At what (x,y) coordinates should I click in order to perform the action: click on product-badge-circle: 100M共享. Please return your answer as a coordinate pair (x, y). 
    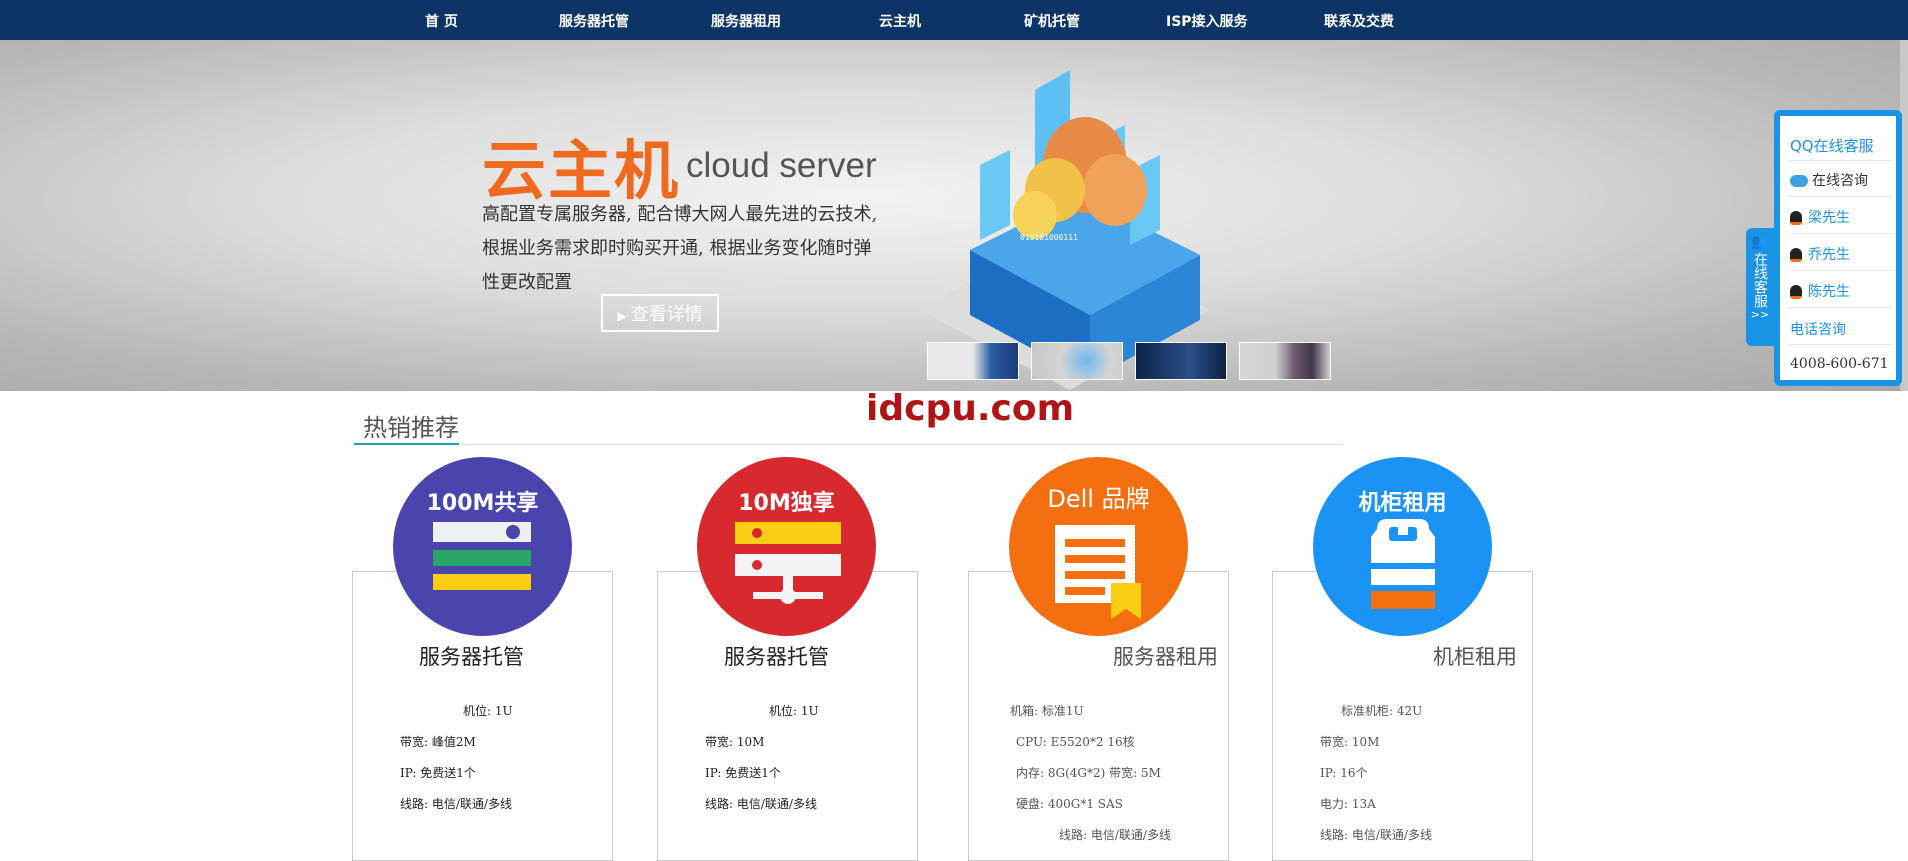
    Looking at the image, I should click on (482, 546).